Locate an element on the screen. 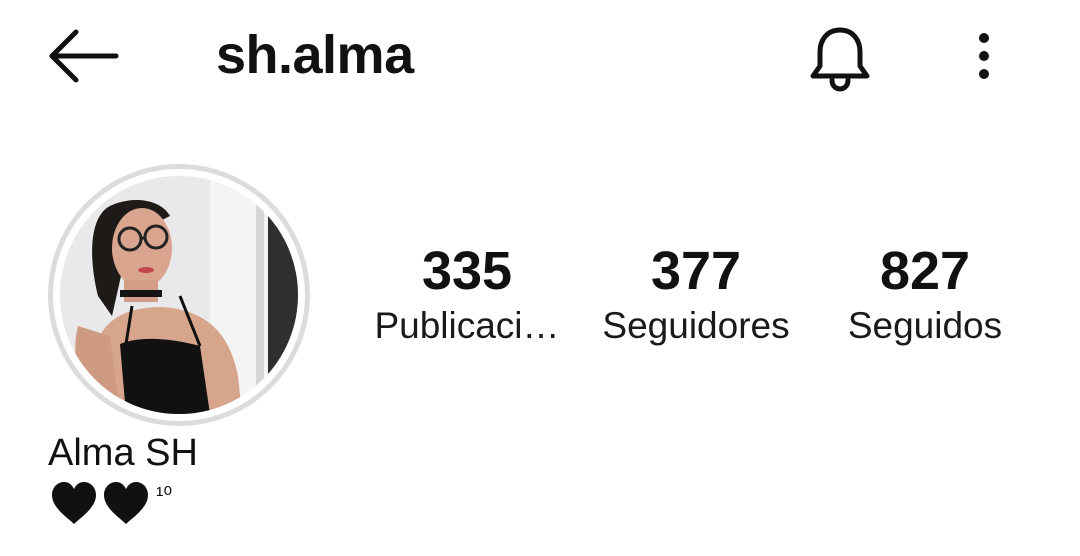 The width and height of the screenshot is (1080, 556). stat-following: 827 Seguidos is located at coordinates (925, 295).